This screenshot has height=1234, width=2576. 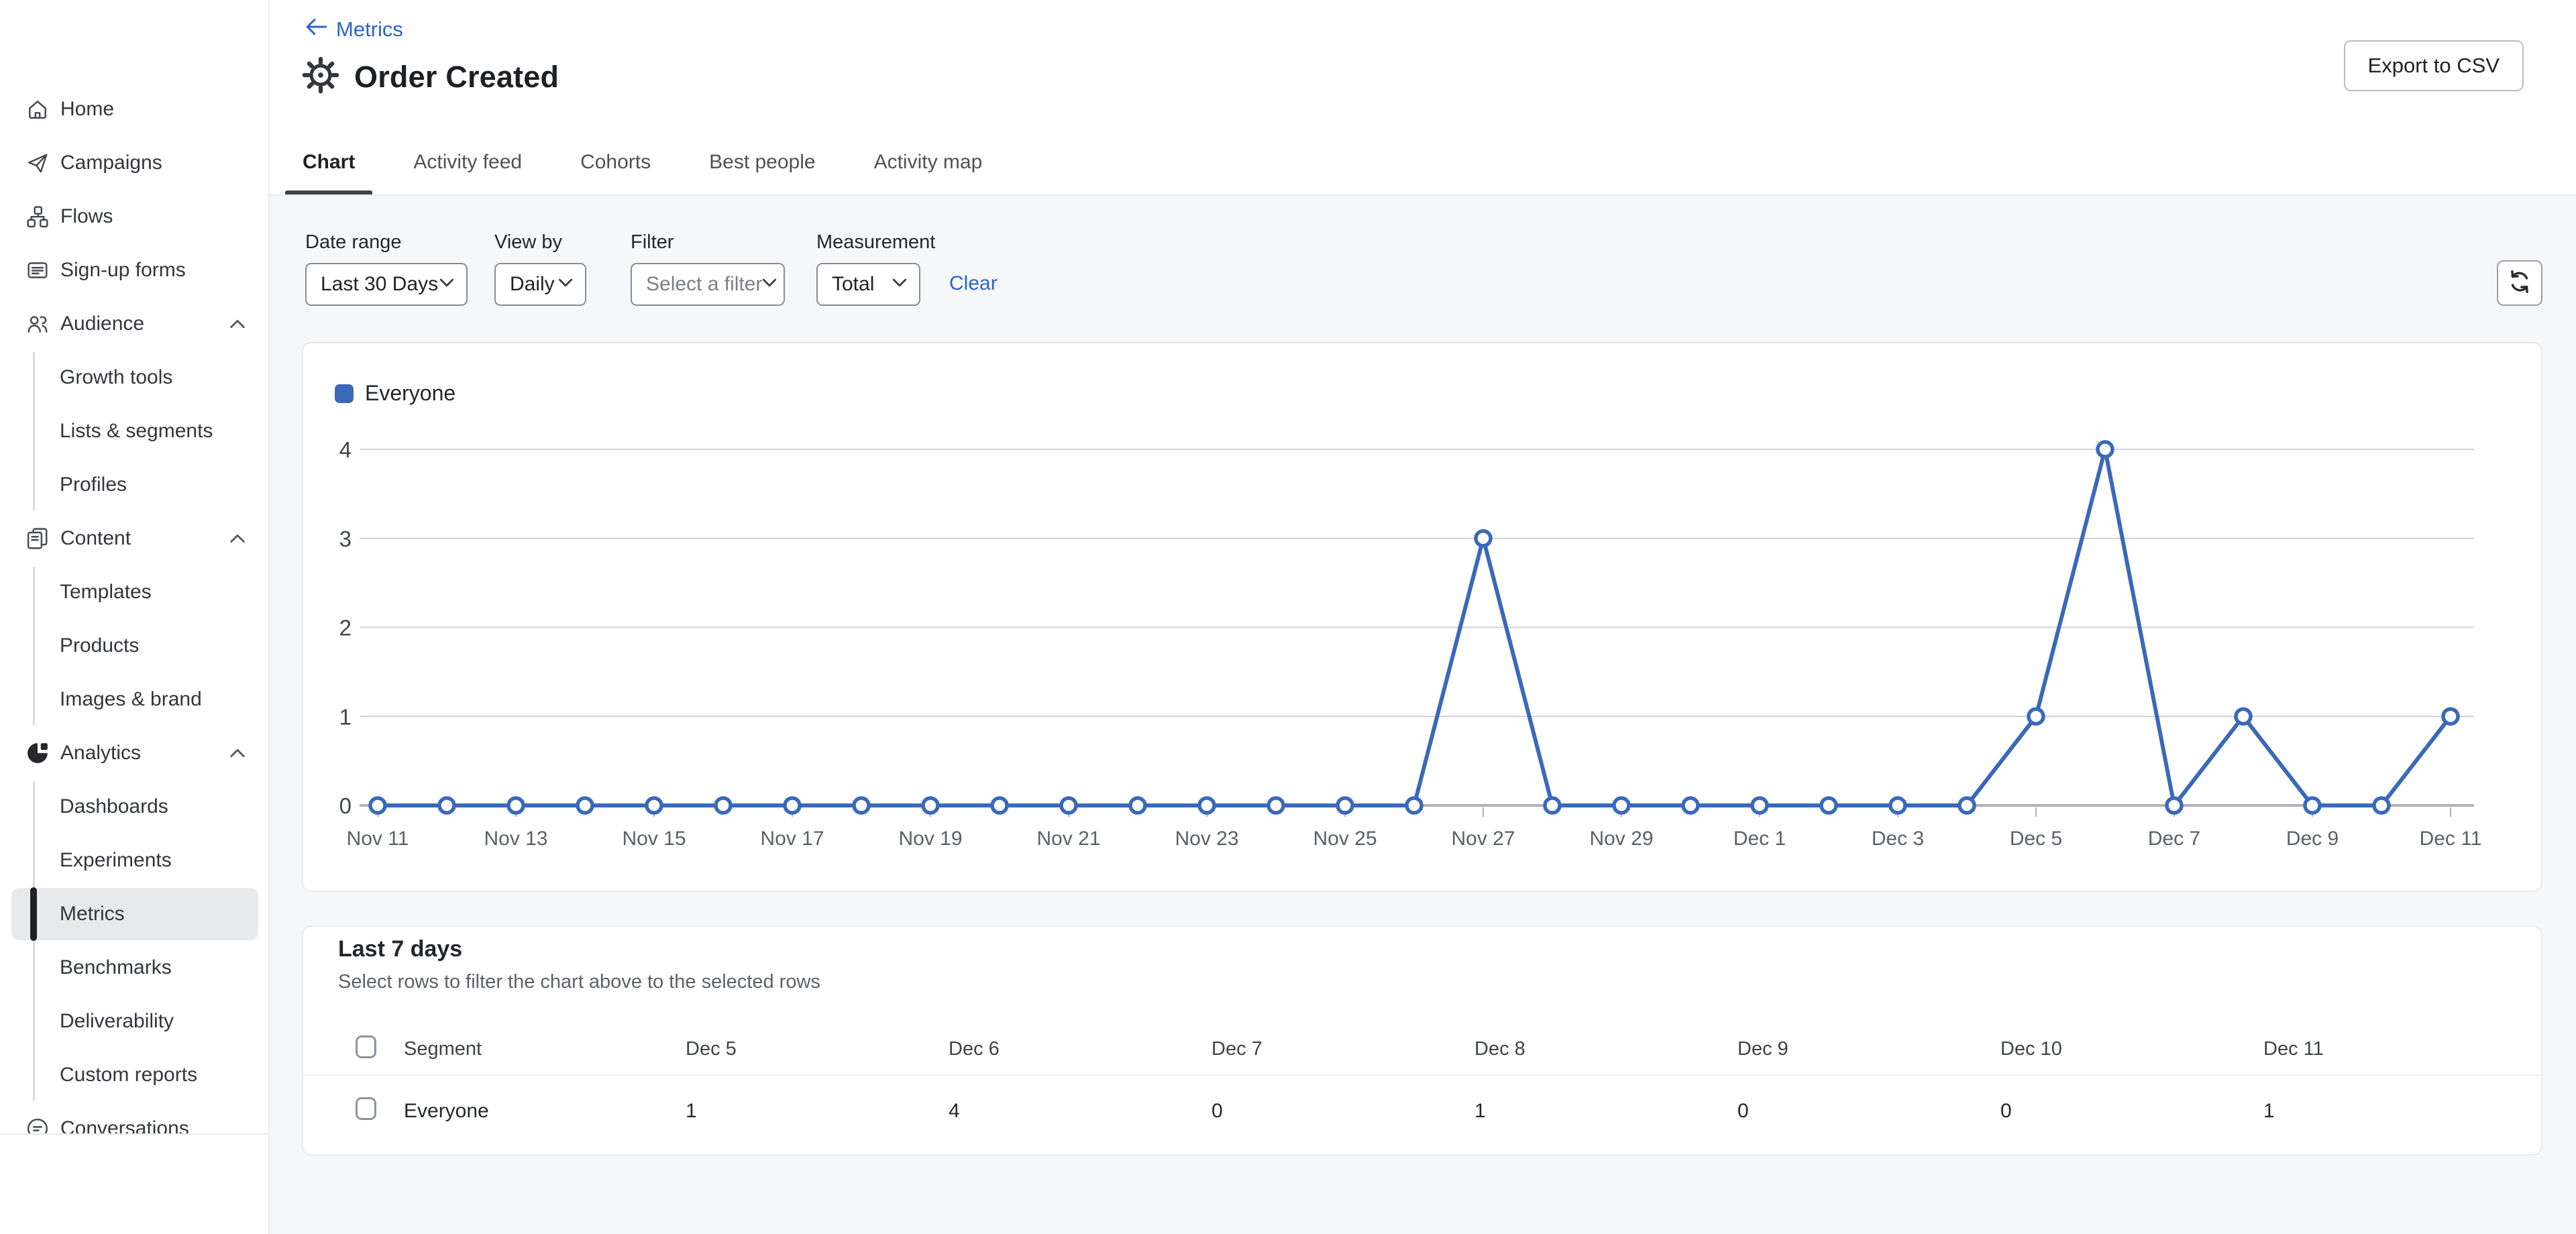 I want to click on sidebar-item-analytics: Analytics, so click(x=134, y=753).